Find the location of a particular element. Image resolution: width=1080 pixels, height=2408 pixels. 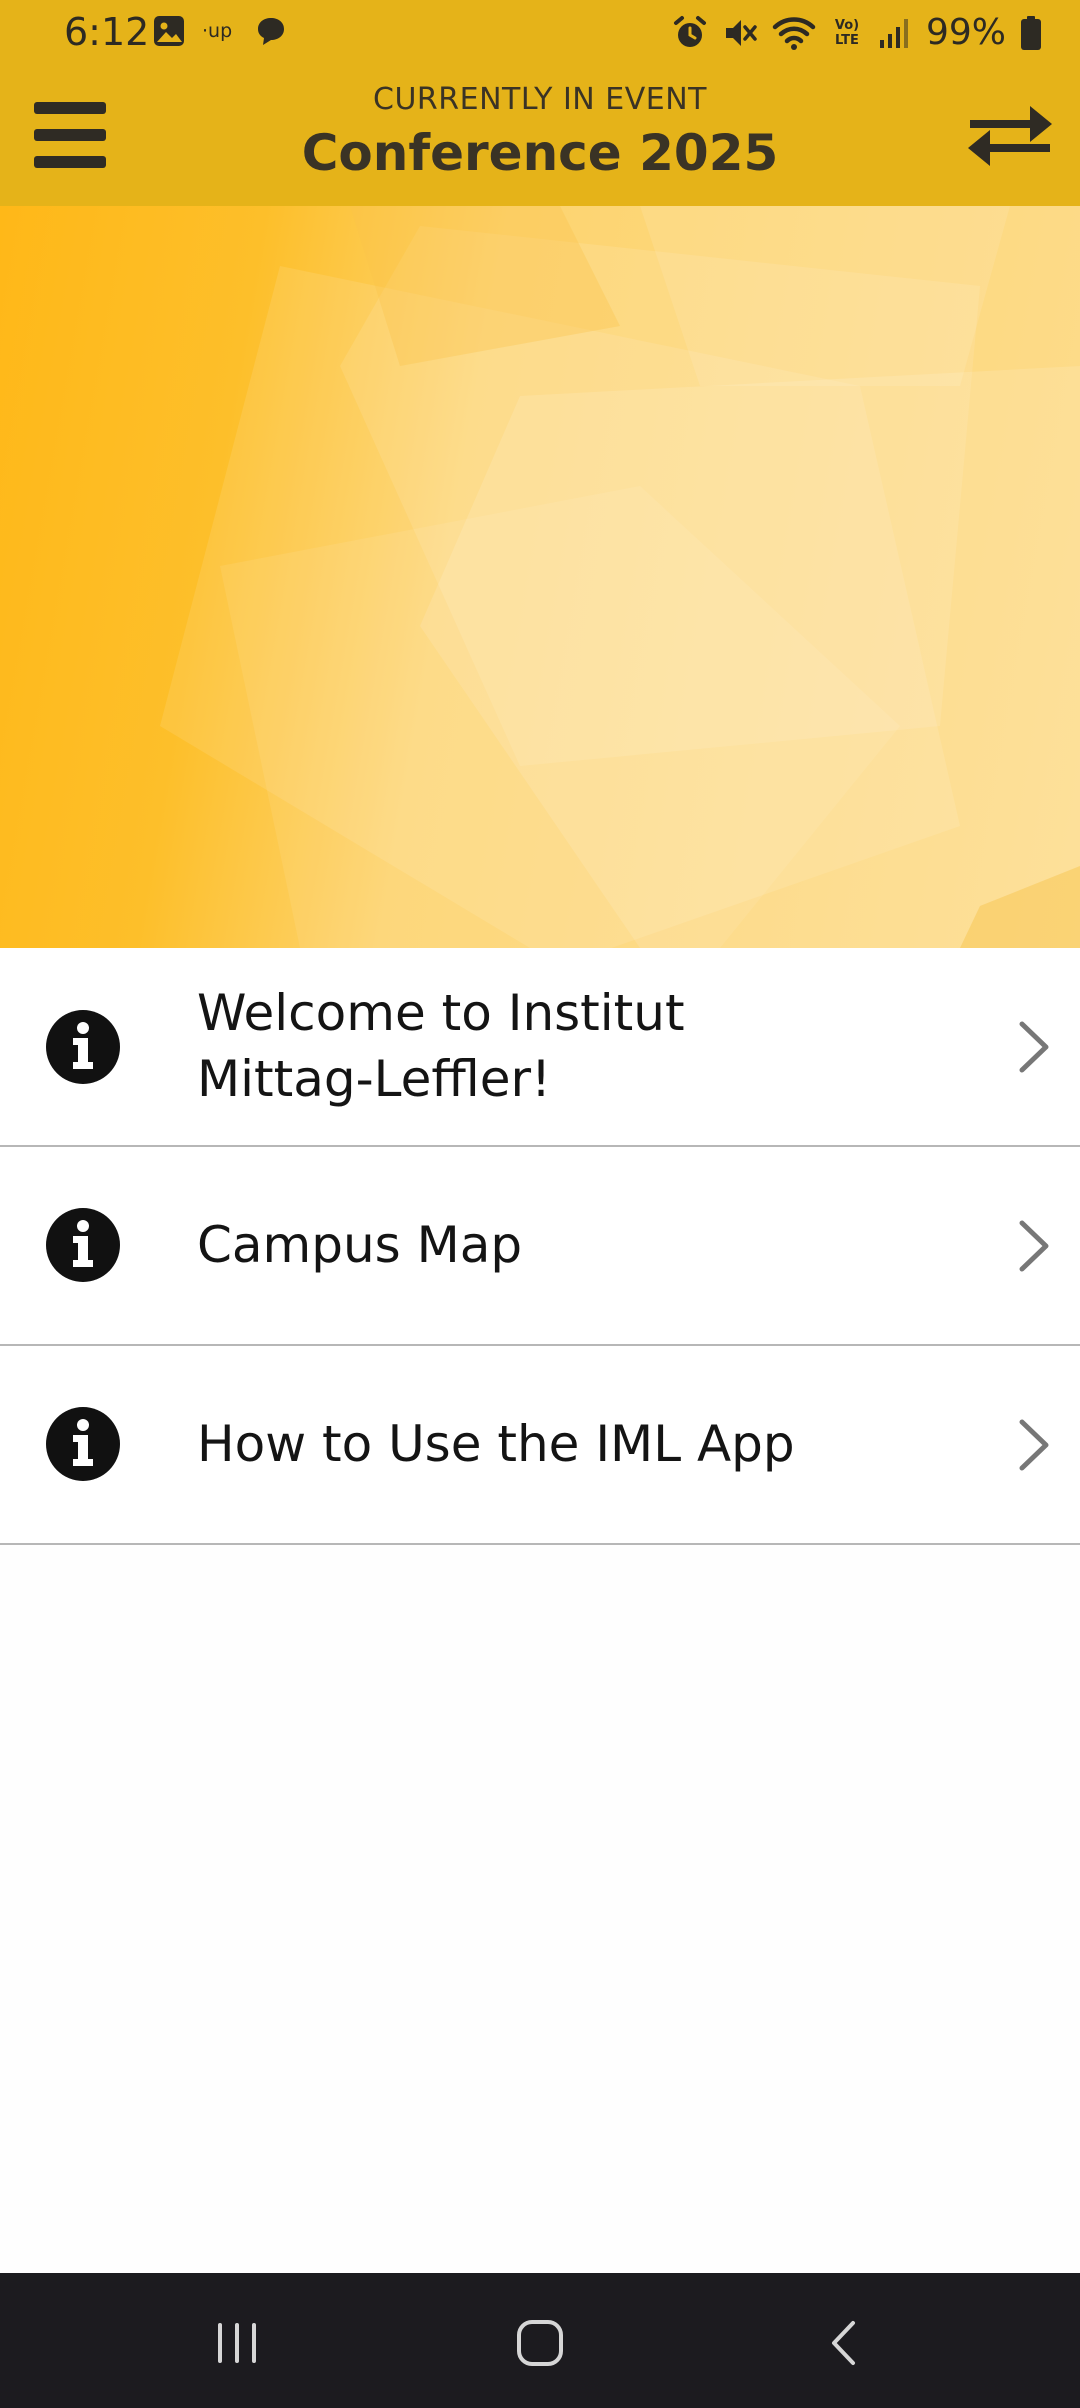

recent-apps-icon is located at coordinates (237, 2343).